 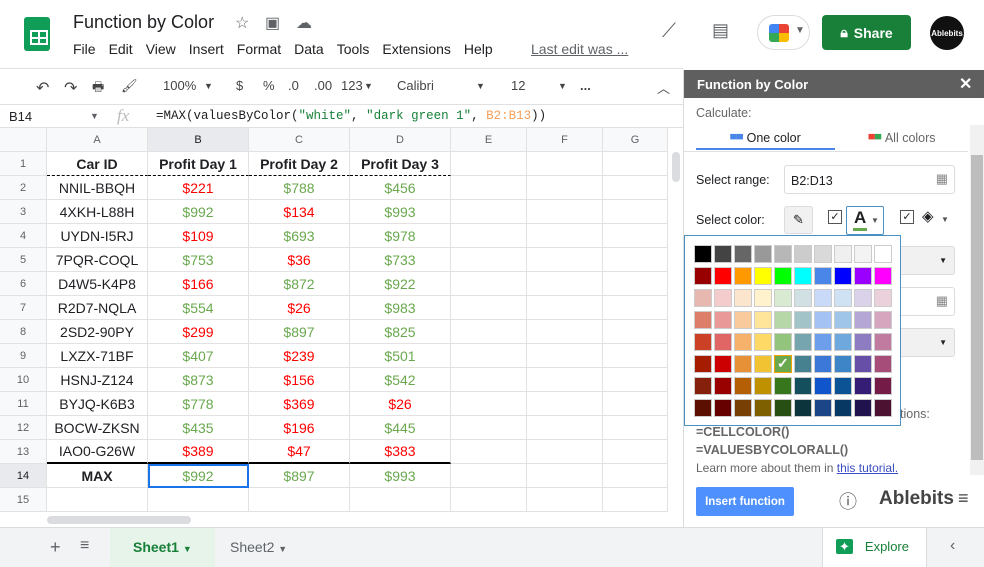 What do you see at coordinates (97, 188) in the screenshot?
I see `table-cell: NNIL-BBQH` at bounding box center [97, 188].